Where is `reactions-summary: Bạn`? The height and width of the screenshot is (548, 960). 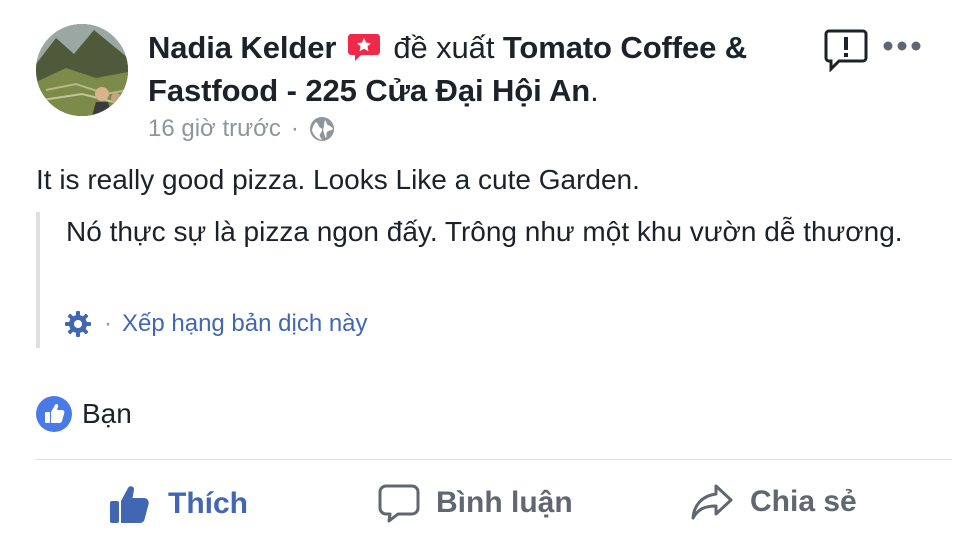
reactions-summary: Bạn is located at coordinates (84, 414).